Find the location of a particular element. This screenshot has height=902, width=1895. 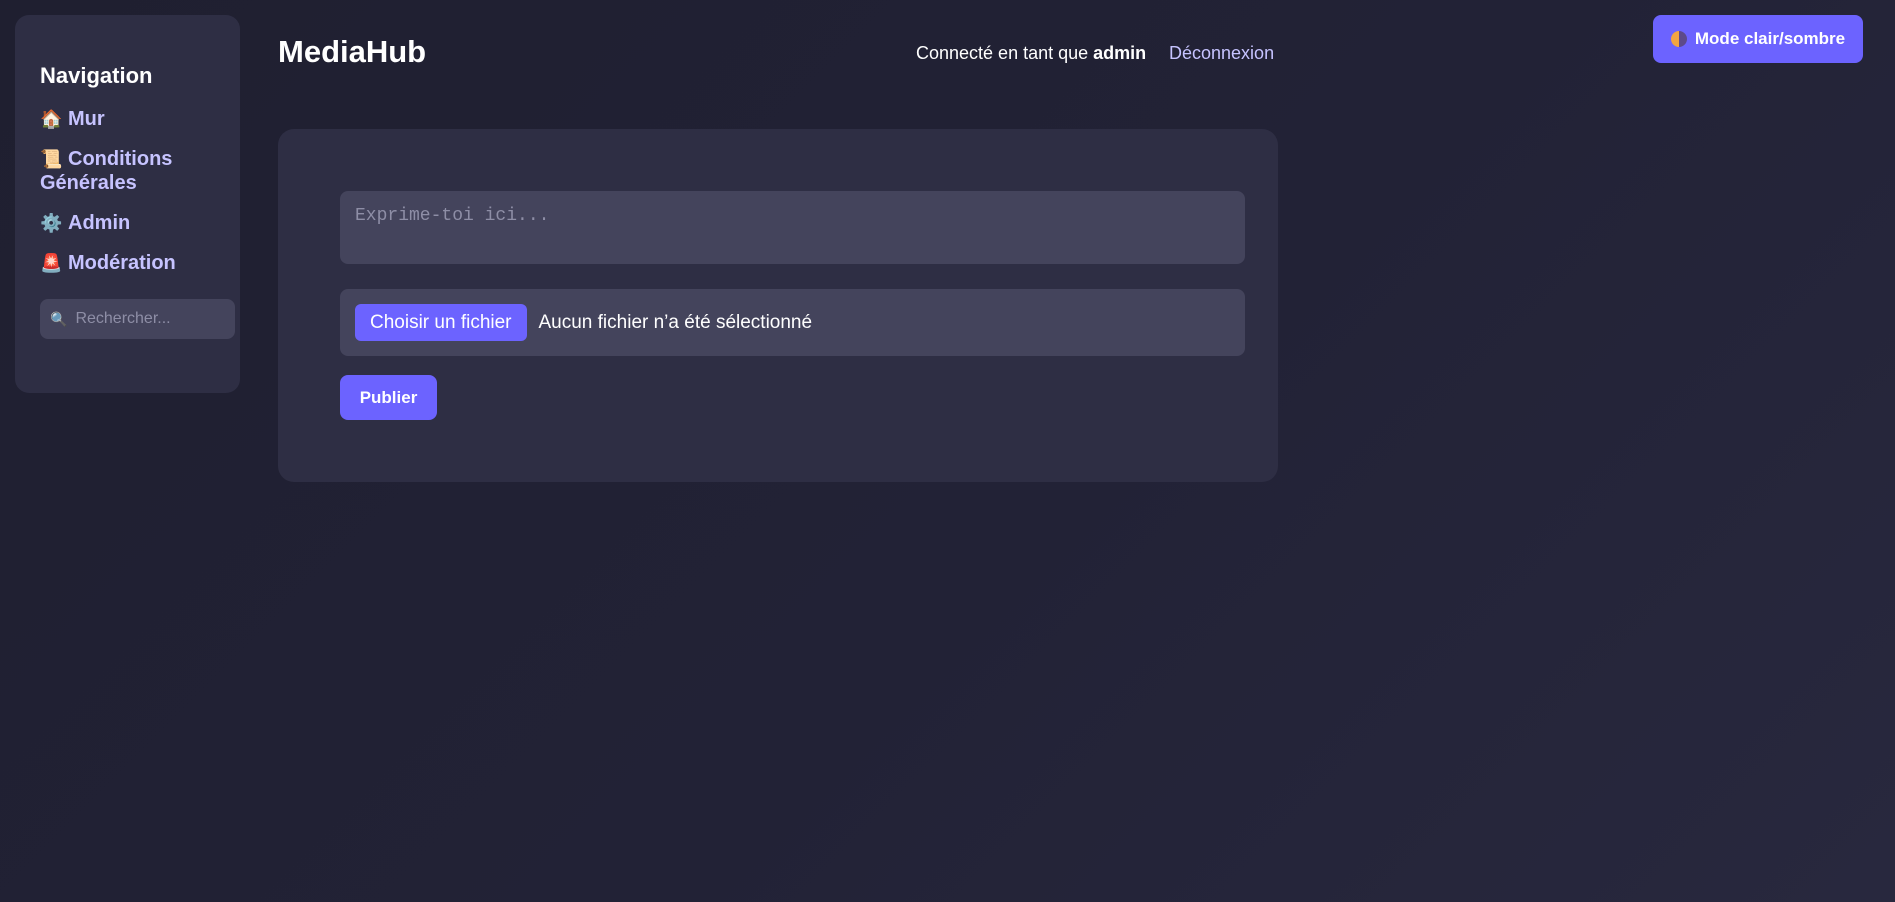

theme-toggle-button: Mode clair/sombre is located at coordinates (1758, 39).